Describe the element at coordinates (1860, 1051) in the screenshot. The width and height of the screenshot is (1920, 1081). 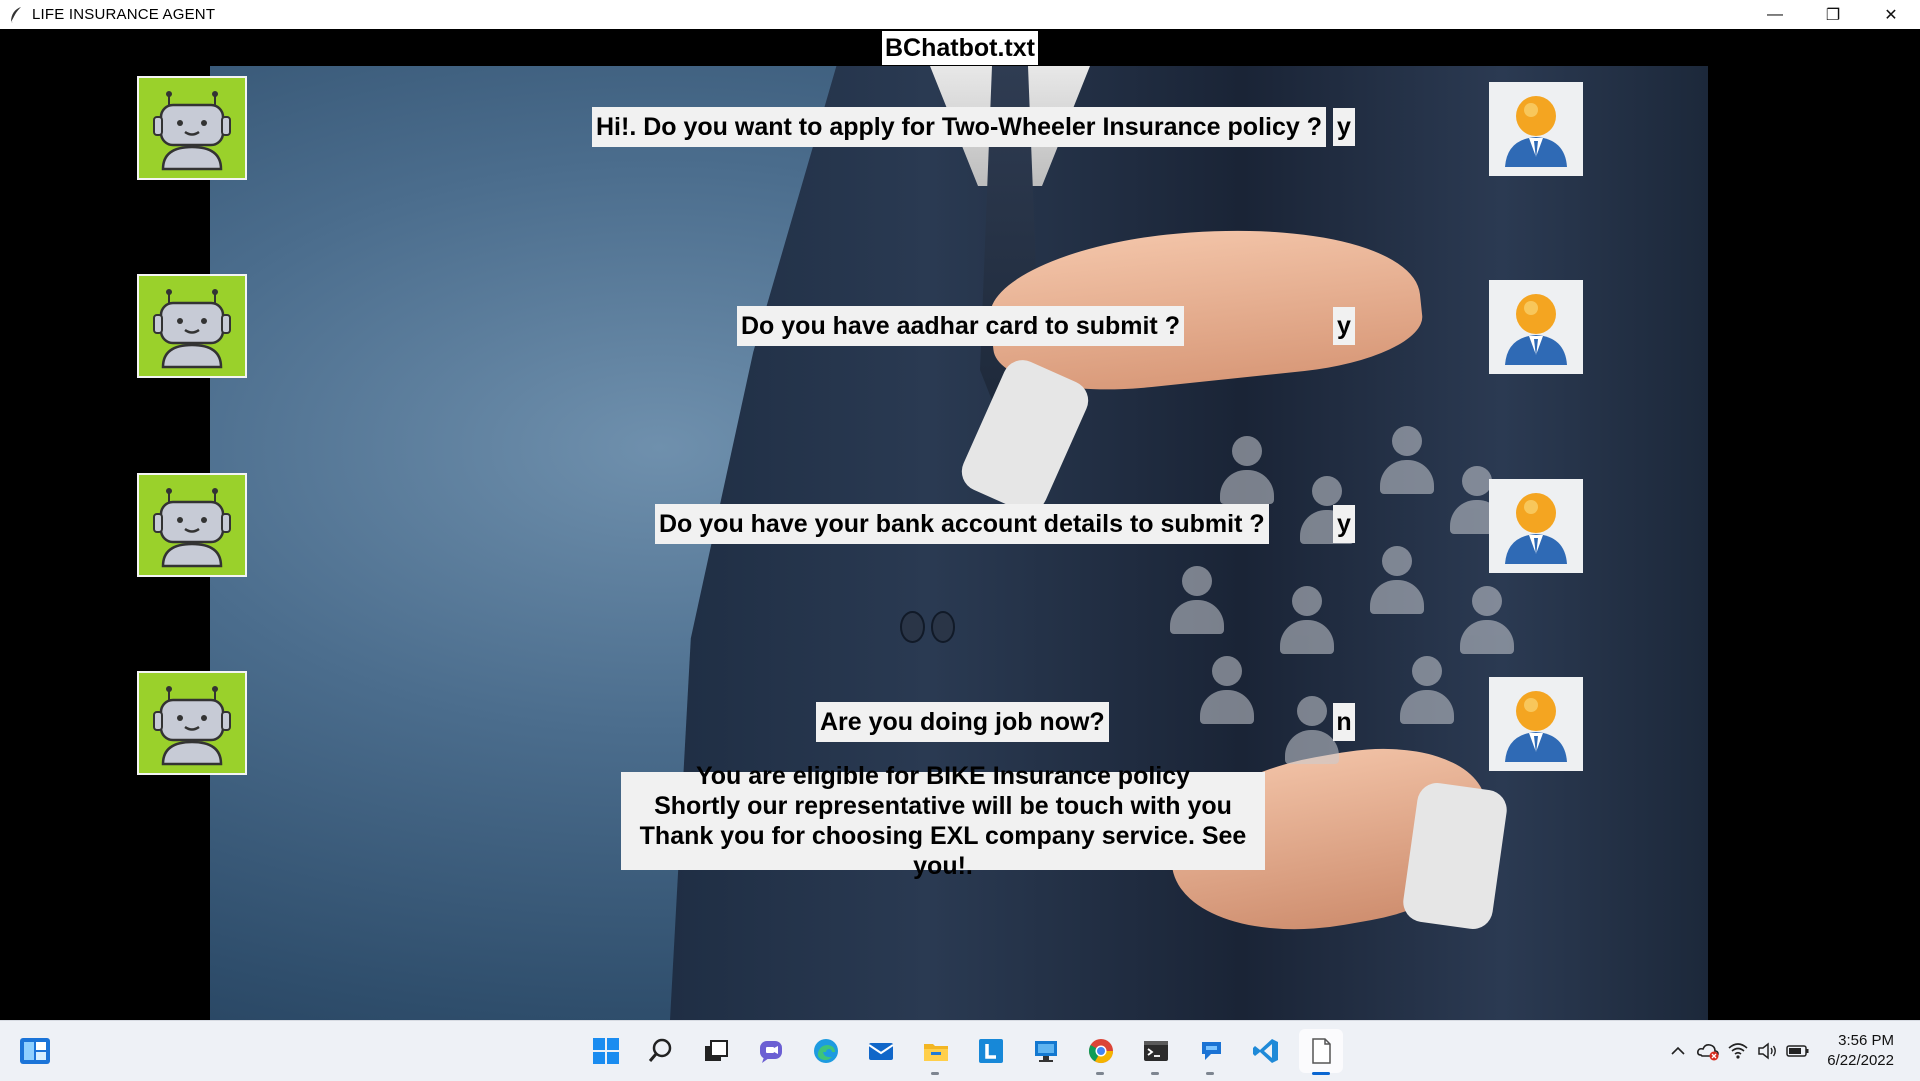
I see `clock: 3:56 PM 6/22/2022` at that location.